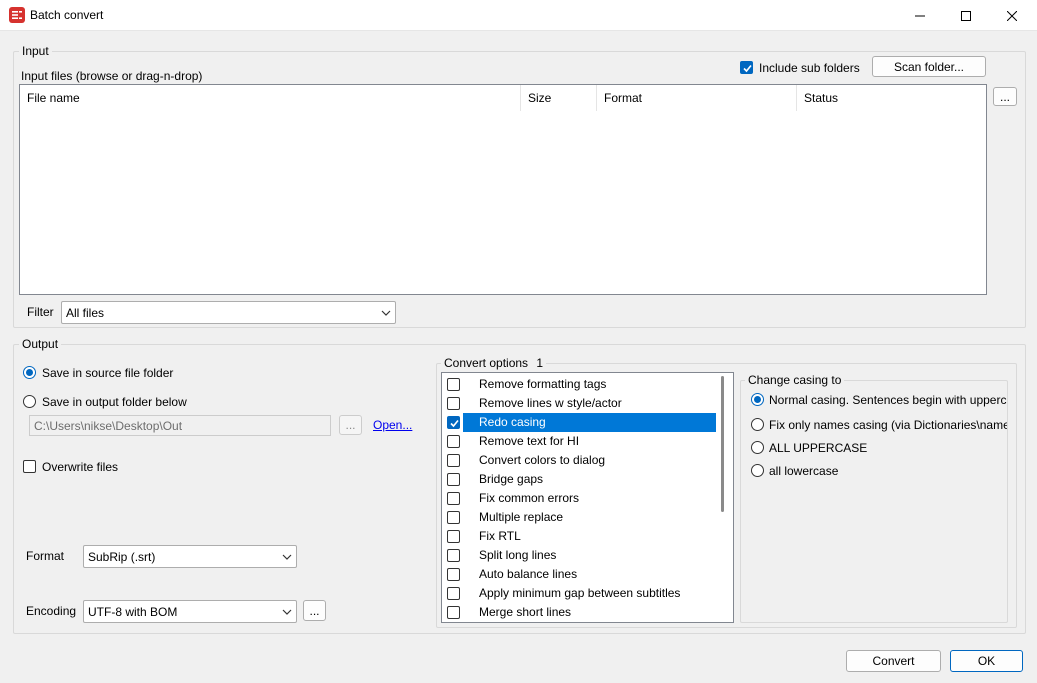  Describe the element at coordinates (40, 344) in the screenshot. I see `output-group-label: Output` at that location.